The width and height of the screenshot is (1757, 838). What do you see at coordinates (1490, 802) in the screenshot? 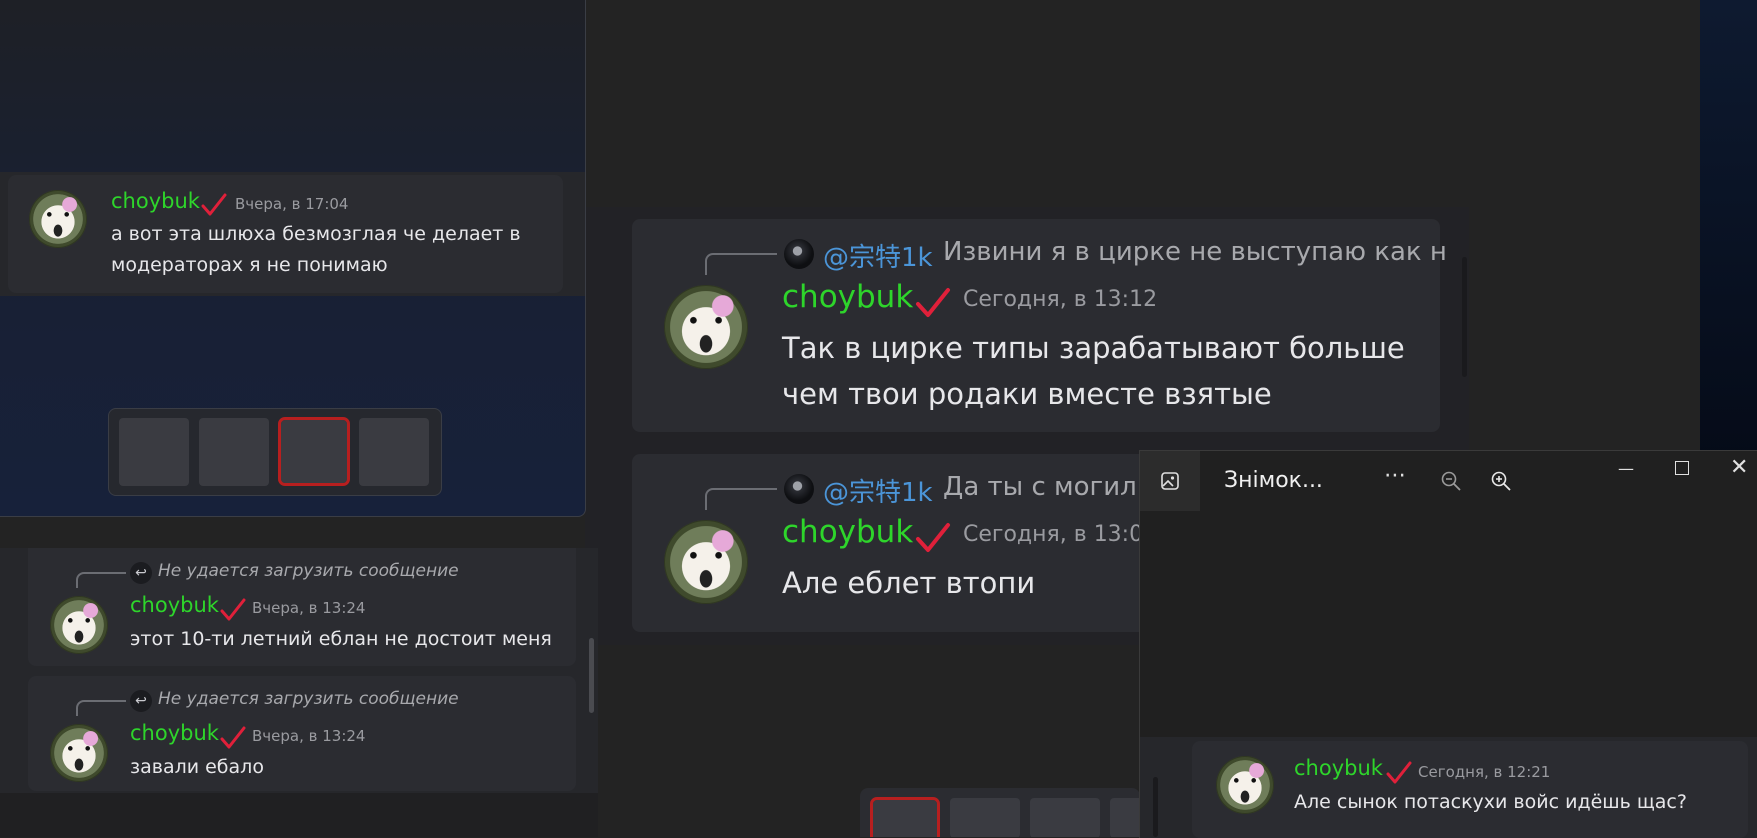
I see `message-text: Але сынок потаскухи войс идёшь щас?` at bounding box center [1490, 802].